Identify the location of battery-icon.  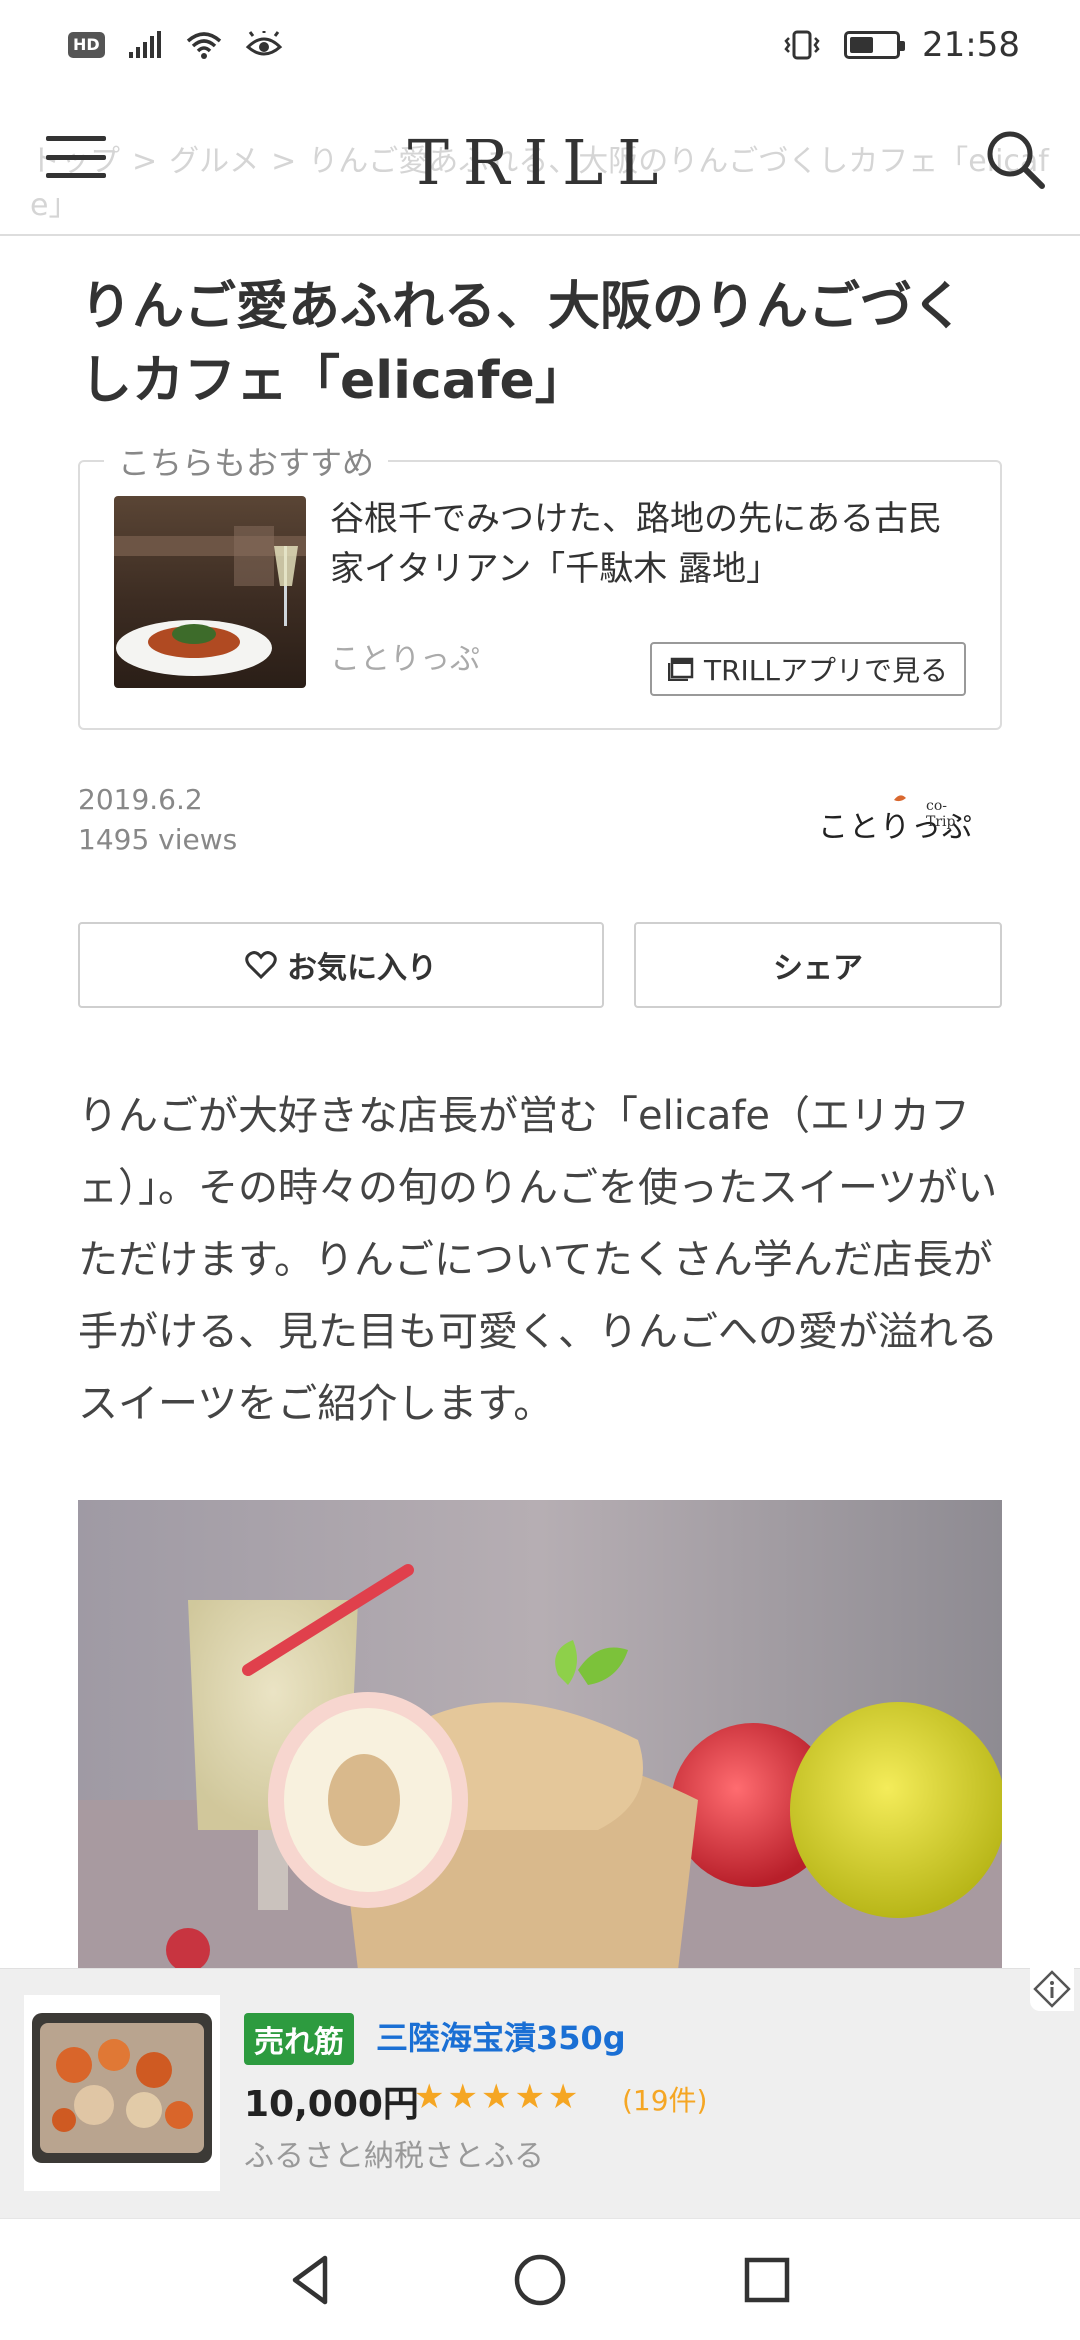
(875, 45).